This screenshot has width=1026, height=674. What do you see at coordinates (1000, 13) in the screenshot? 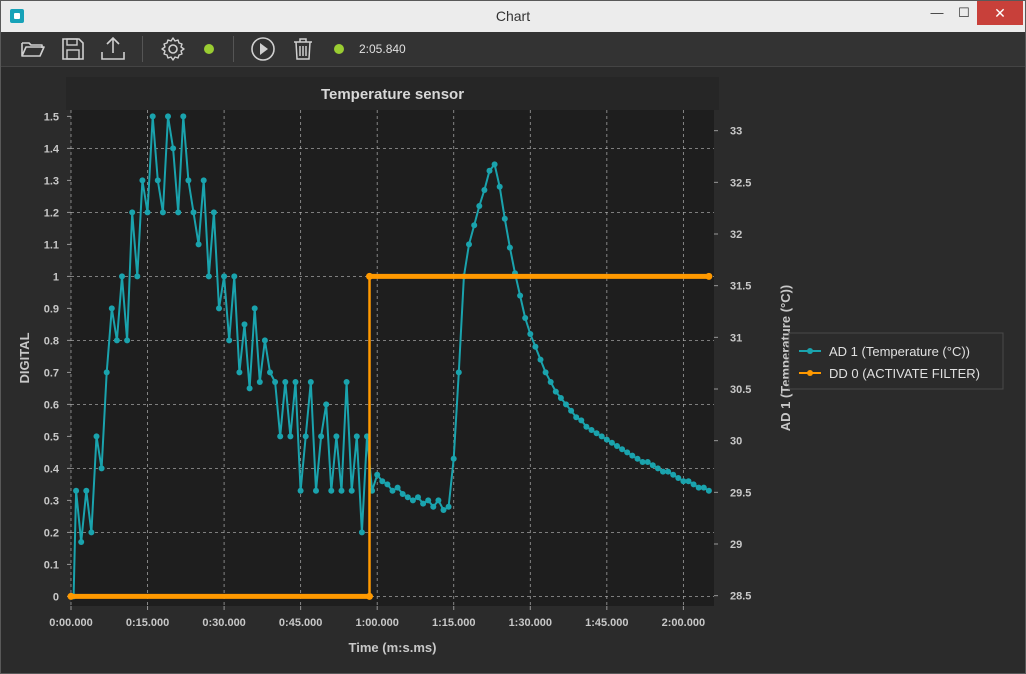
I see `close-button: ✕` at bounding box center [1000, 13].